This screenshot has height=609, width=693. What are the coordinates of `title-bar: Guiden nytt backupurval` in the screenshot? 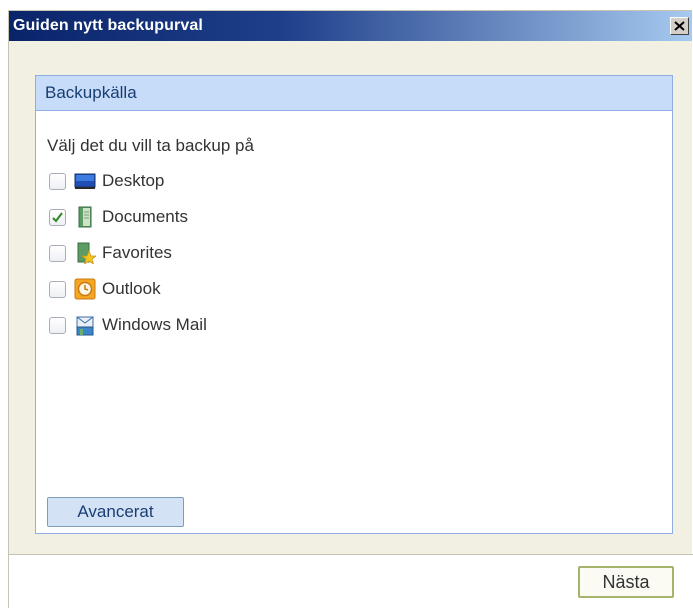 It's located at (350, 26).